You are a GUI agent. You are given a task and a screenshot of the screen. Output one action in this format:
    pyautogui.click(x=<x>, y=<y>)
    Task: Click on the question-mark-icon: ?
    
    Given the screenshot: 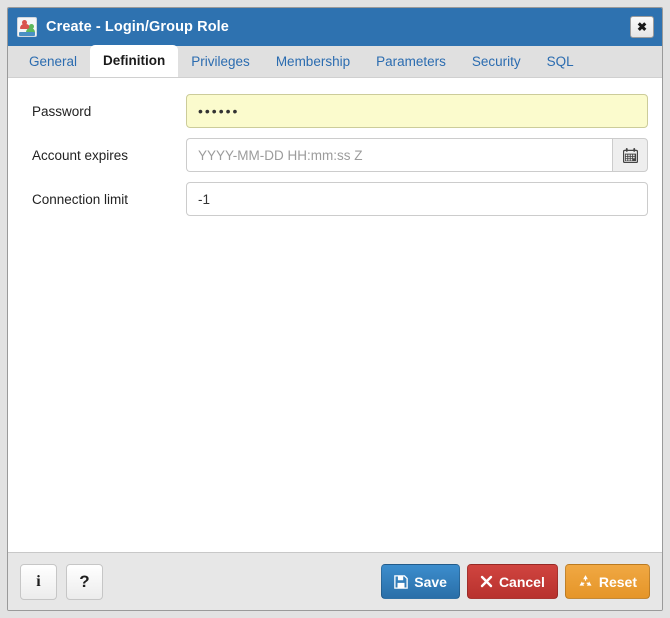 What is the action you would take?
    pyautogui.click(x=84, y=581)
    